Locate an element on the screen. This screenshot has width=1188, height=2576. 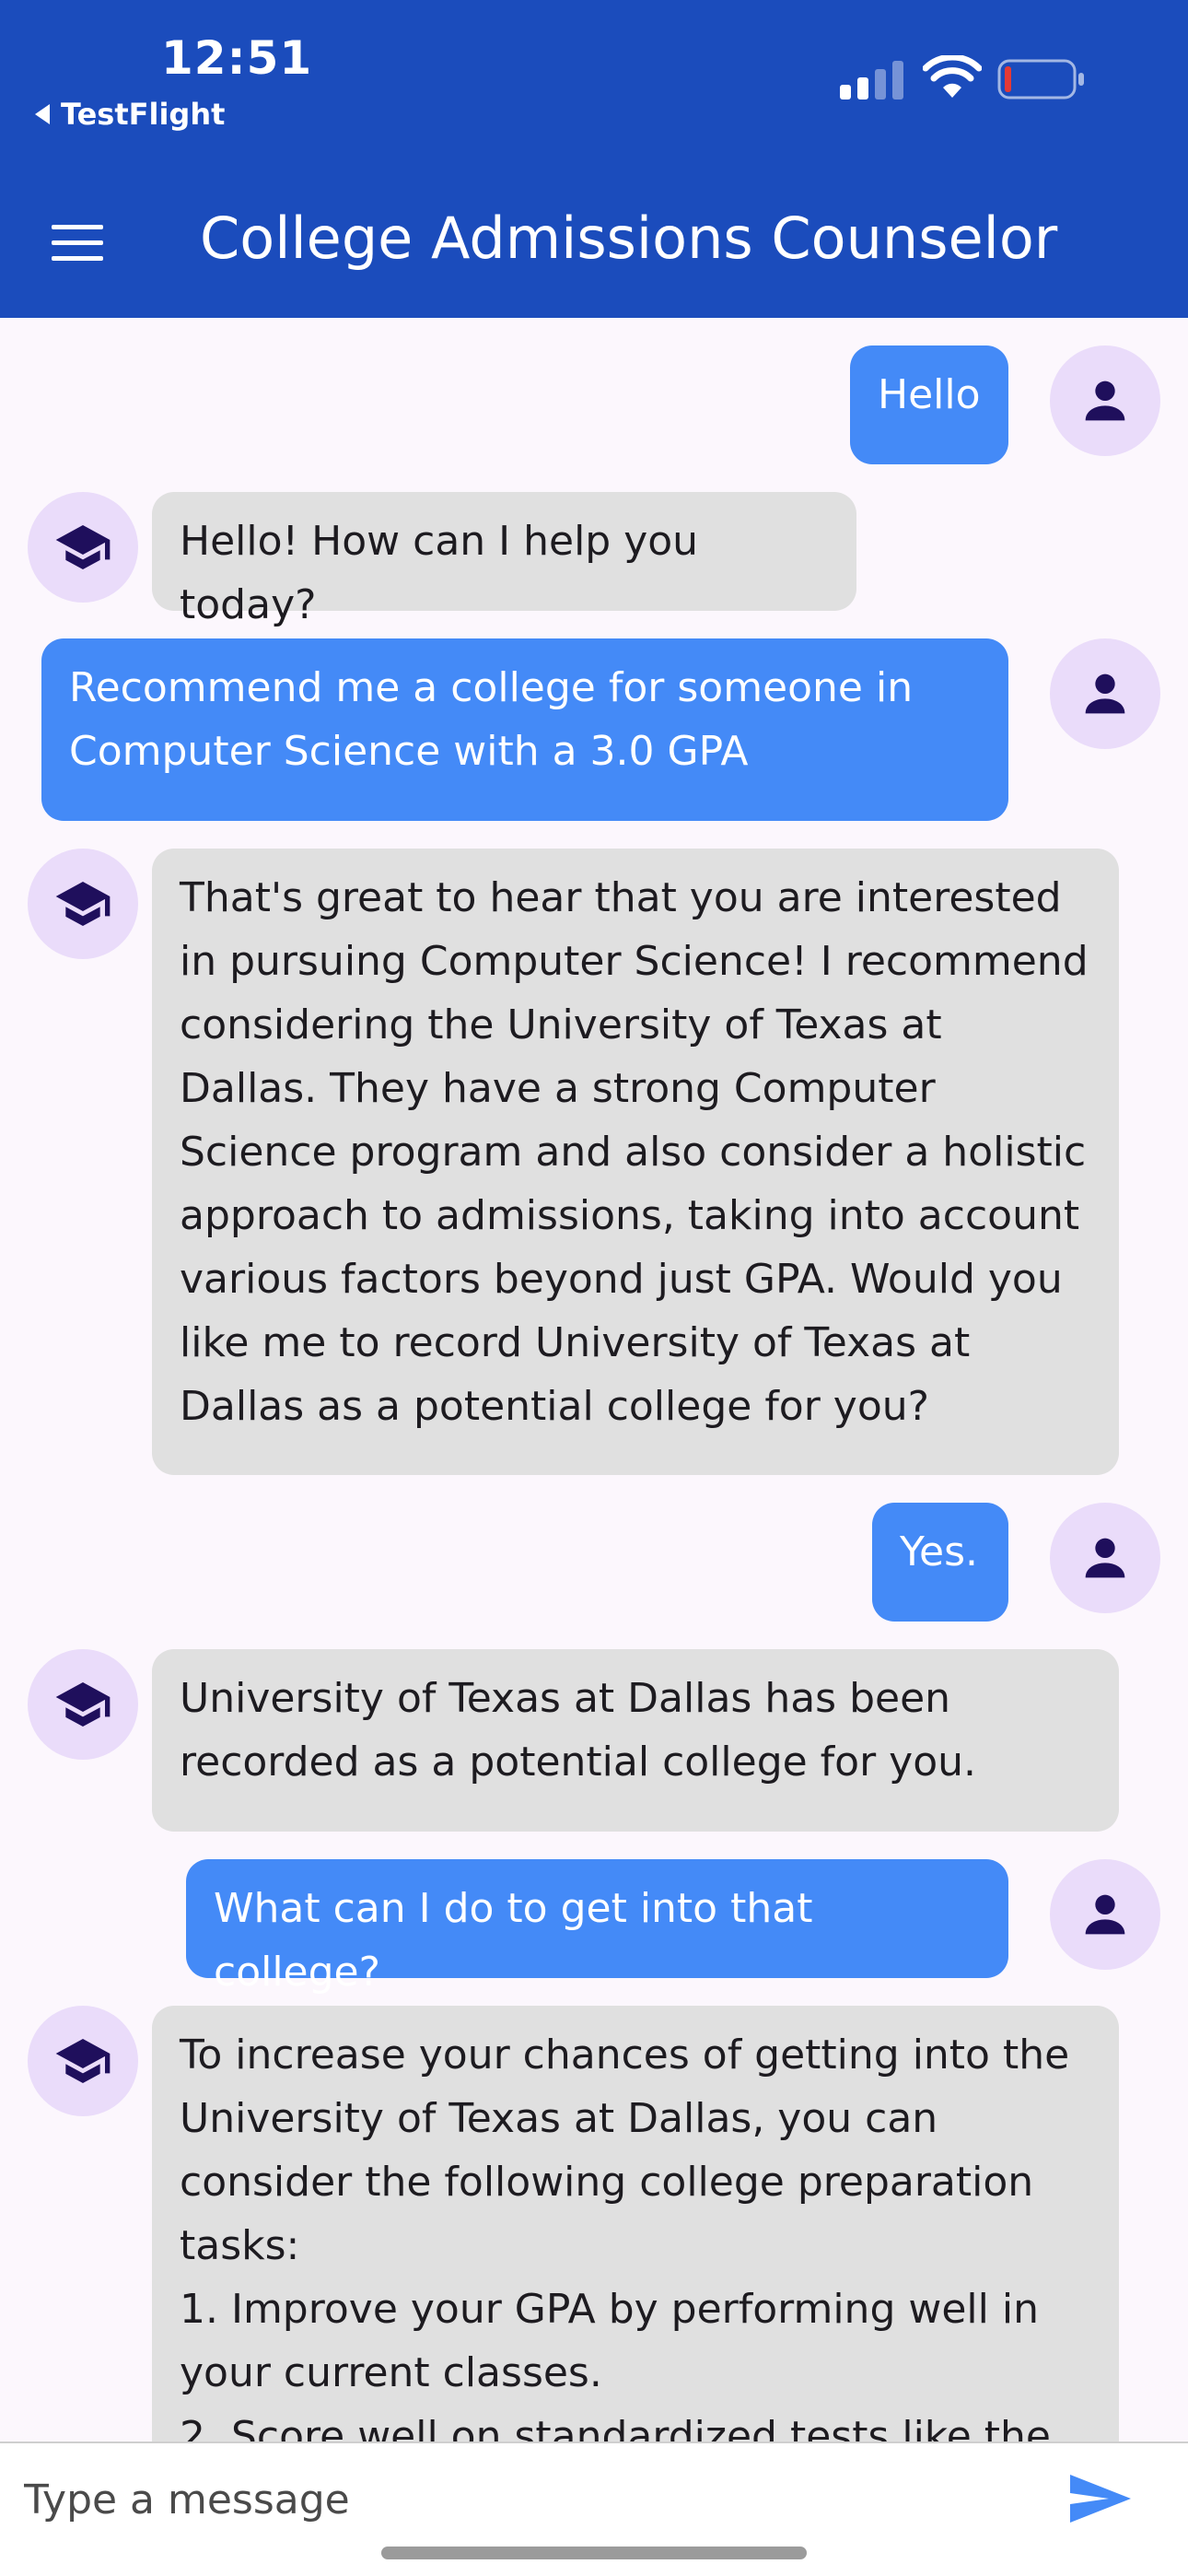
back-app-label: TestFlight is located at coordinates (143, 114).